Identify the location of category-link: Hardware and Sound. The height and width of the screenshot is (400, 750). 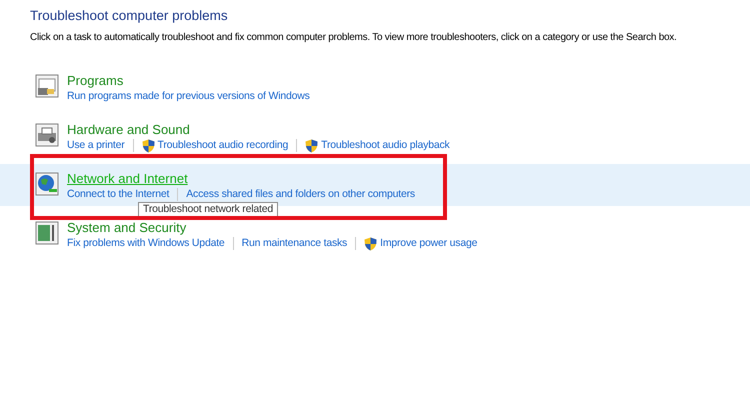
(128, 129).